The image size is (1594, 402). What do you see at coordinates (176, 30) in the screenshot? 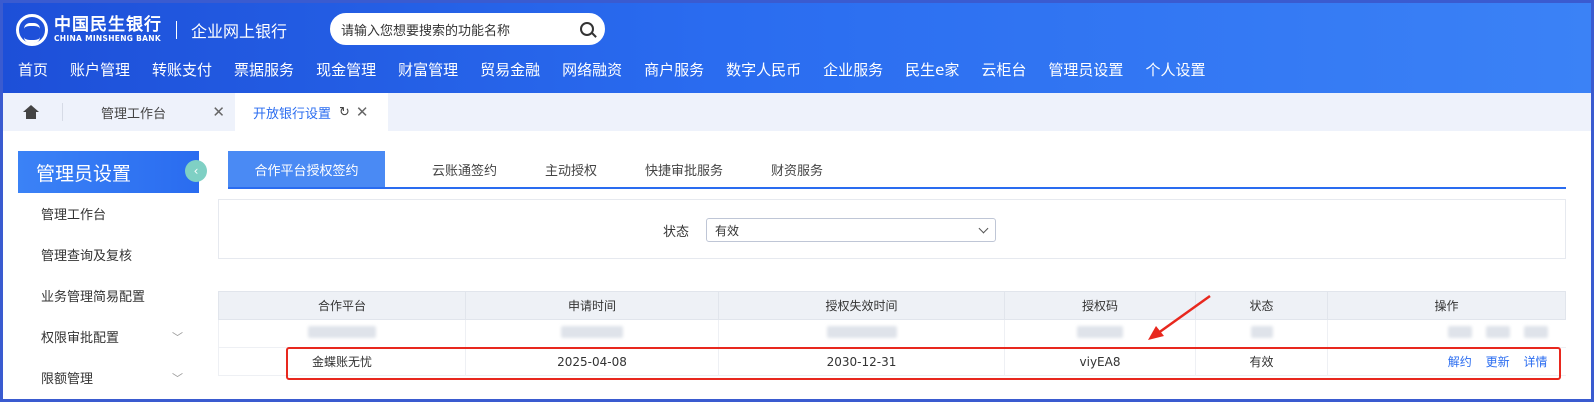
I see `logo-divider` at bounding box center [176, 30].